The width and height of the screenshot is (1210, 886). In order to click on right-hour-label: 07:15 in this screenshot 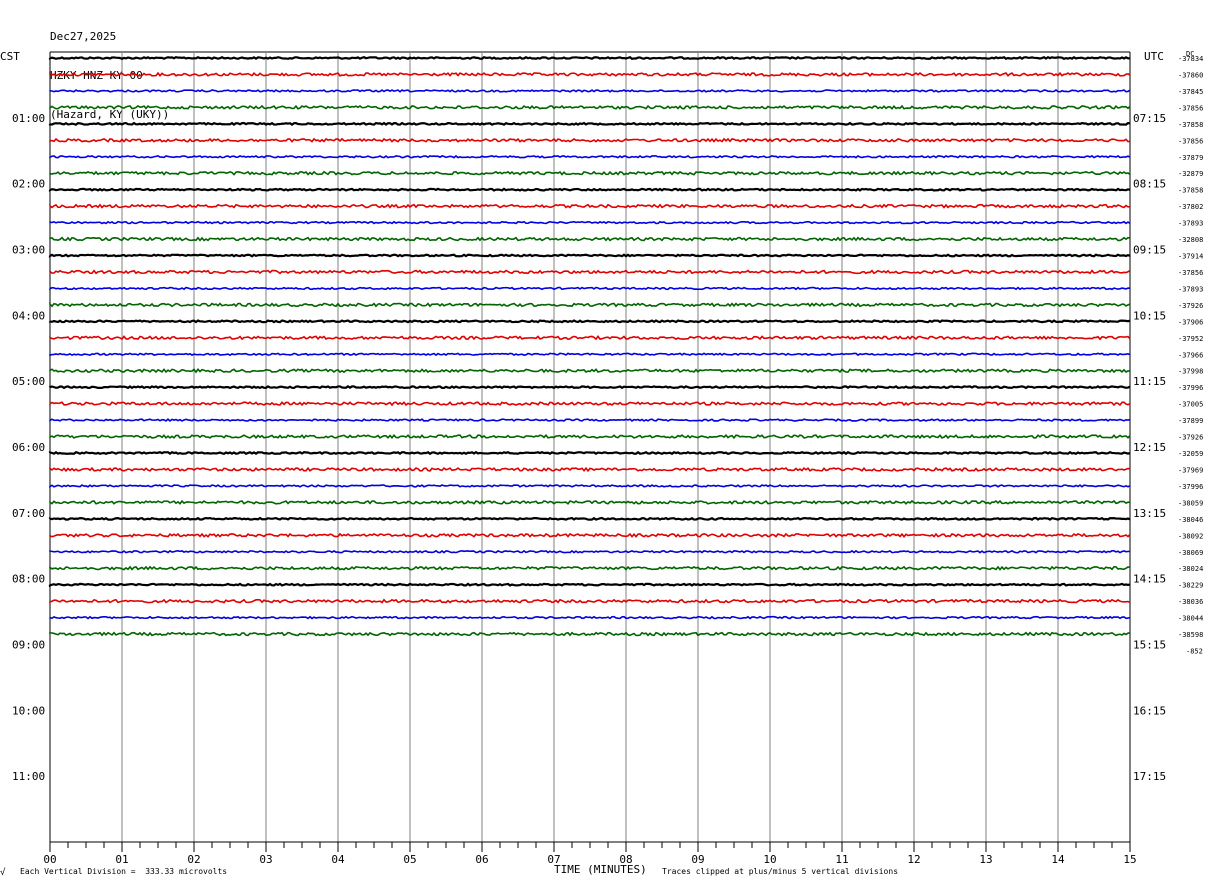, I will do `click(1149, 118)`.